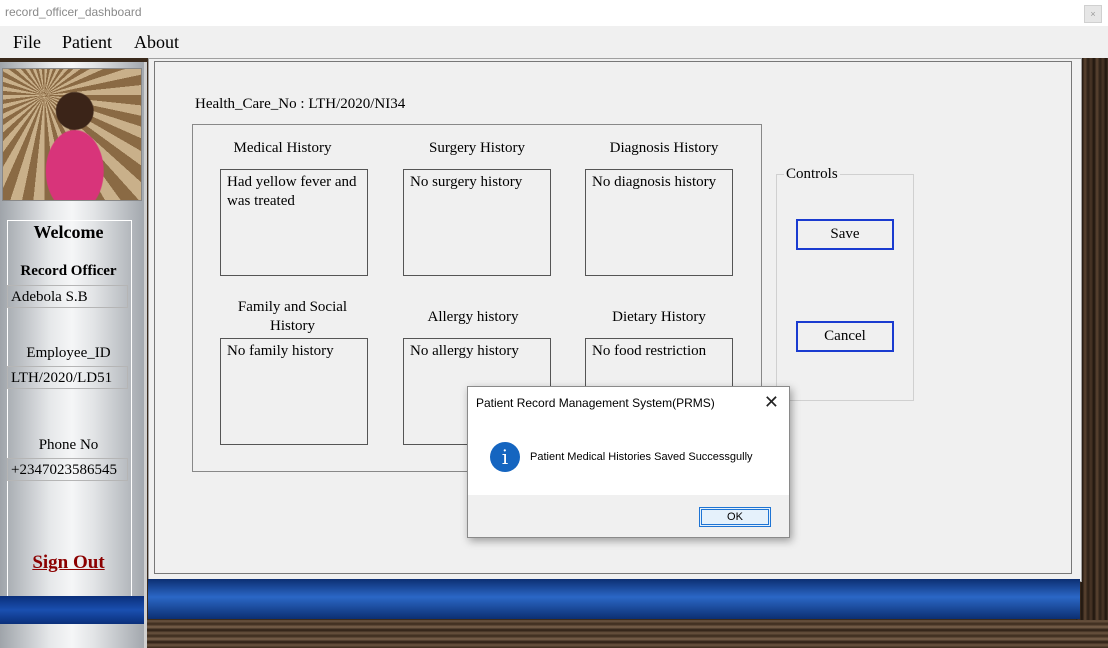  I want to click on medical-history-label: Medical History, so click(282, 148).